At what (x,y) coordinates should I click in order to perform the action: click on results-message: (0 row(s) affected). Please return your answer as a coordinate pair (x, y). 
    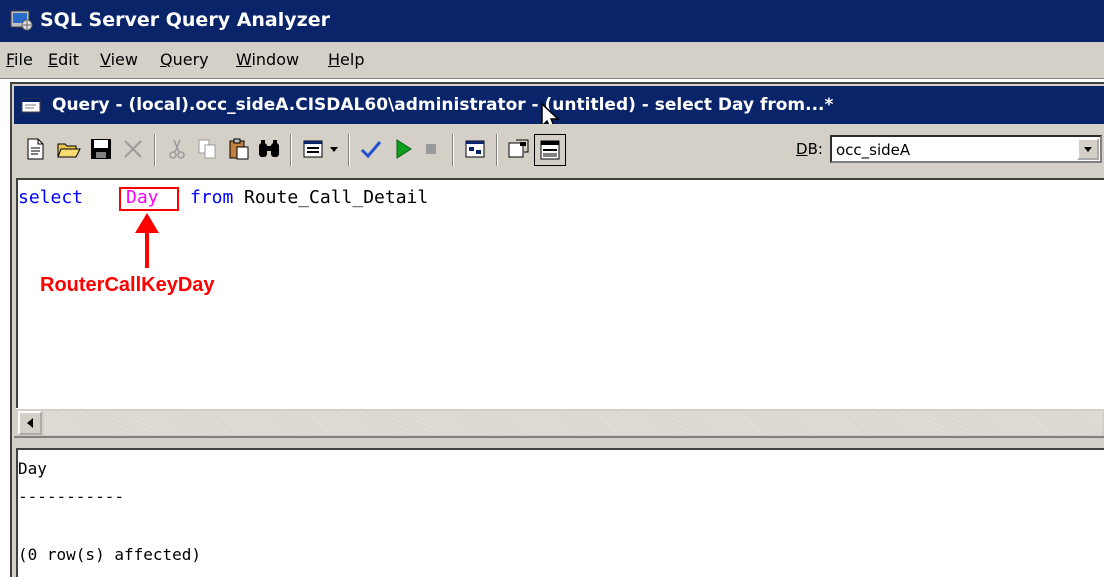
    Looking at the image, I should click on (110, 554).